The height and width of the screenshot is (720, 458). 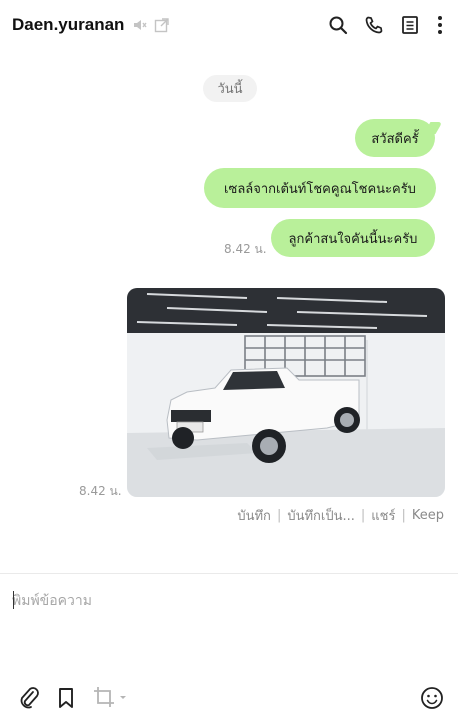 I want to click on message-bubble: สวัสดีครั้, so click(x=395, y=138).